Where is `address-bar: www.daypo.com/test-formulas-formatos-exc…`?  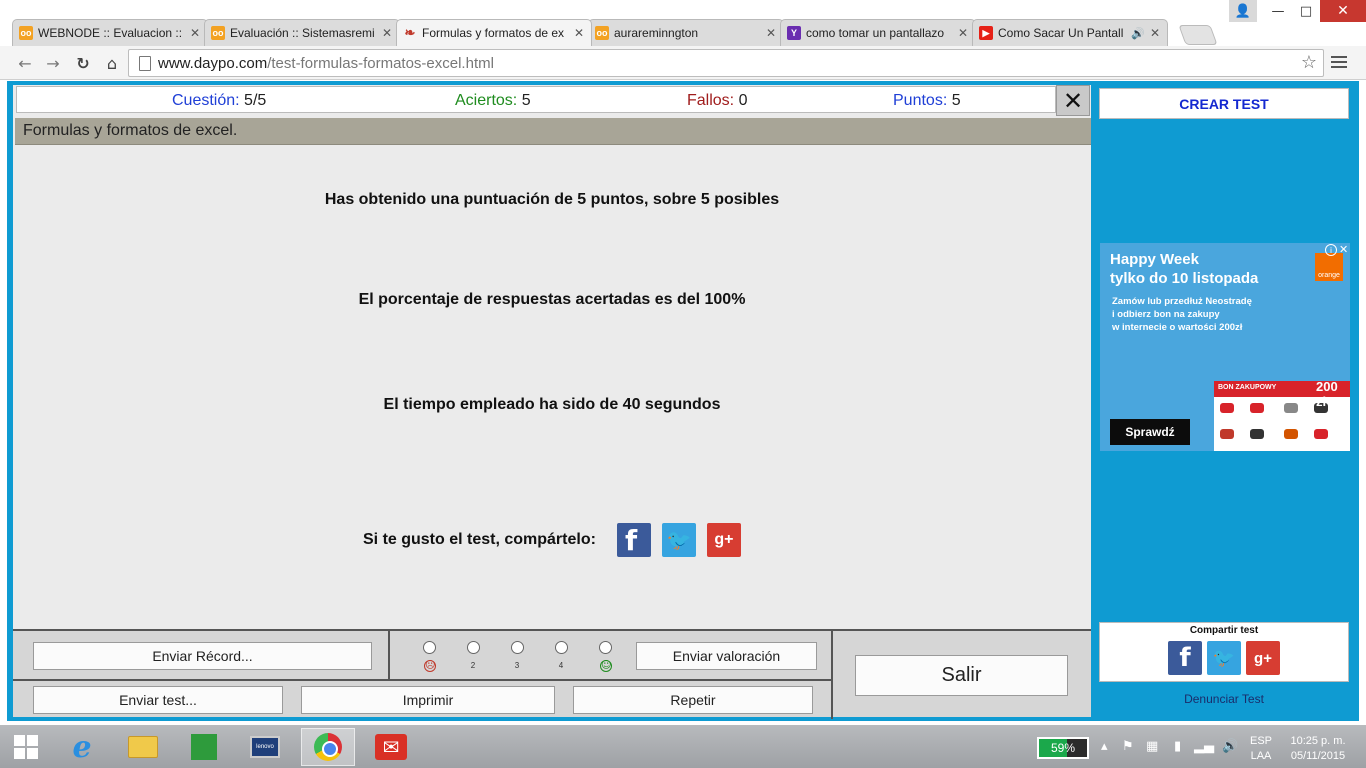
address-bar: www.daypo.com/test-formulas-formatos-exc… is located at coordinates (726, 63).